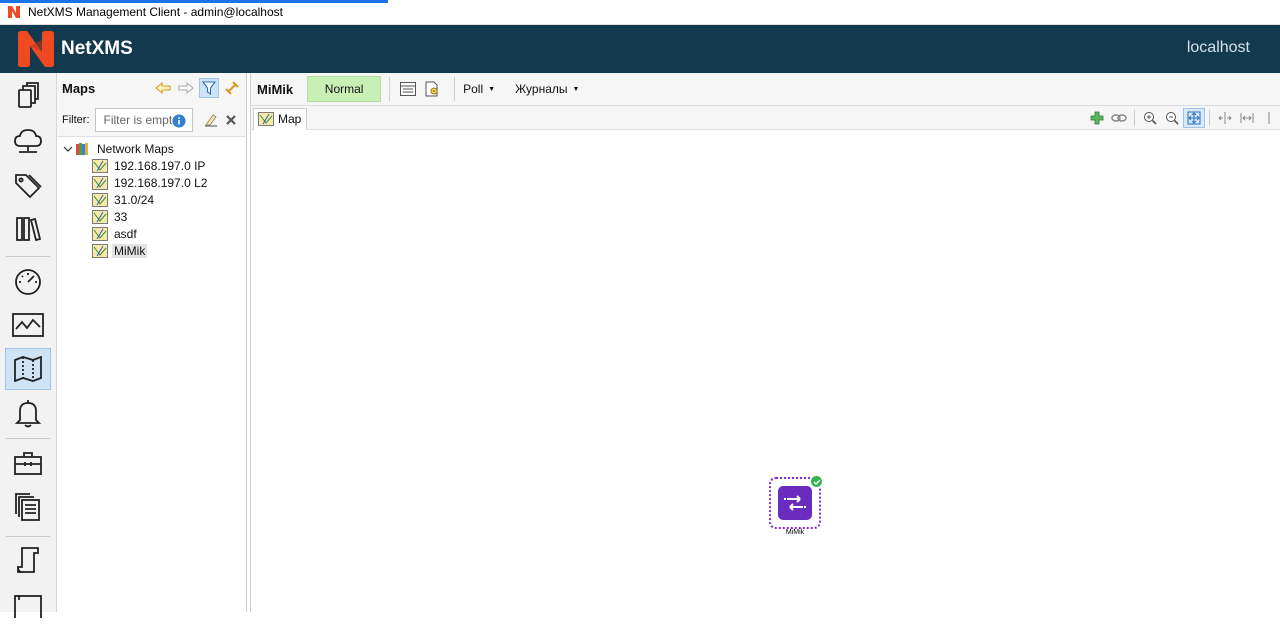 The height and width of the screenshot is (625, 1280). Describe the element at coordinates (138, 119) in the screenshot. I see `filter-placeholder: Filter is empt` at that location.